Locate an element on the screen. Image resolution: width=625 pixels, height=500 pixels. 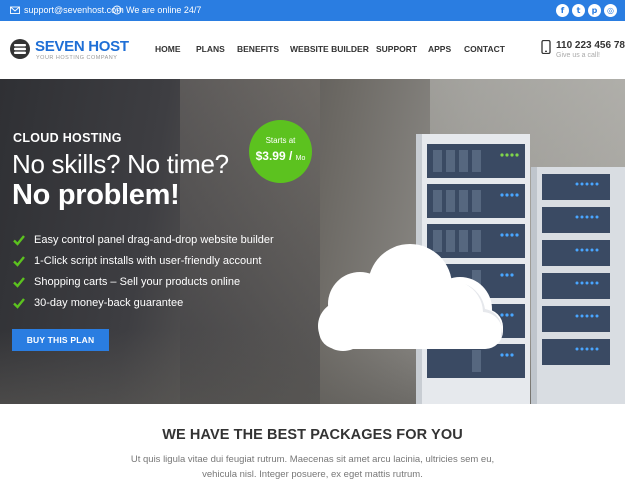
nav-benefits: BENEFITS is located at coordinates (258, 49).